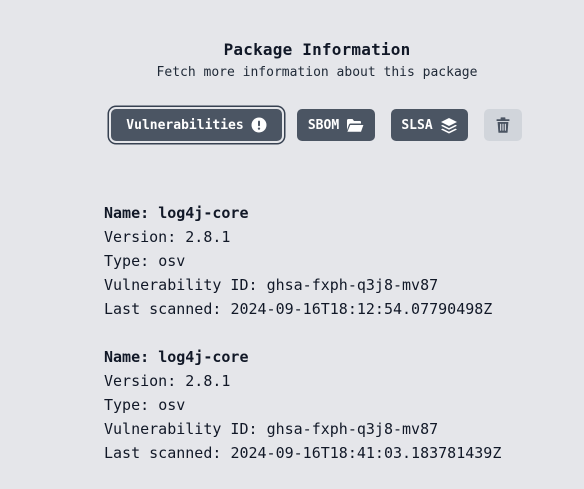 This screenshot has width=584, height=489. Describe the element at coordinates (185, 125) in the screenshot. I see `vulnerabilities-button-label: Vulnerabilities` at that location.